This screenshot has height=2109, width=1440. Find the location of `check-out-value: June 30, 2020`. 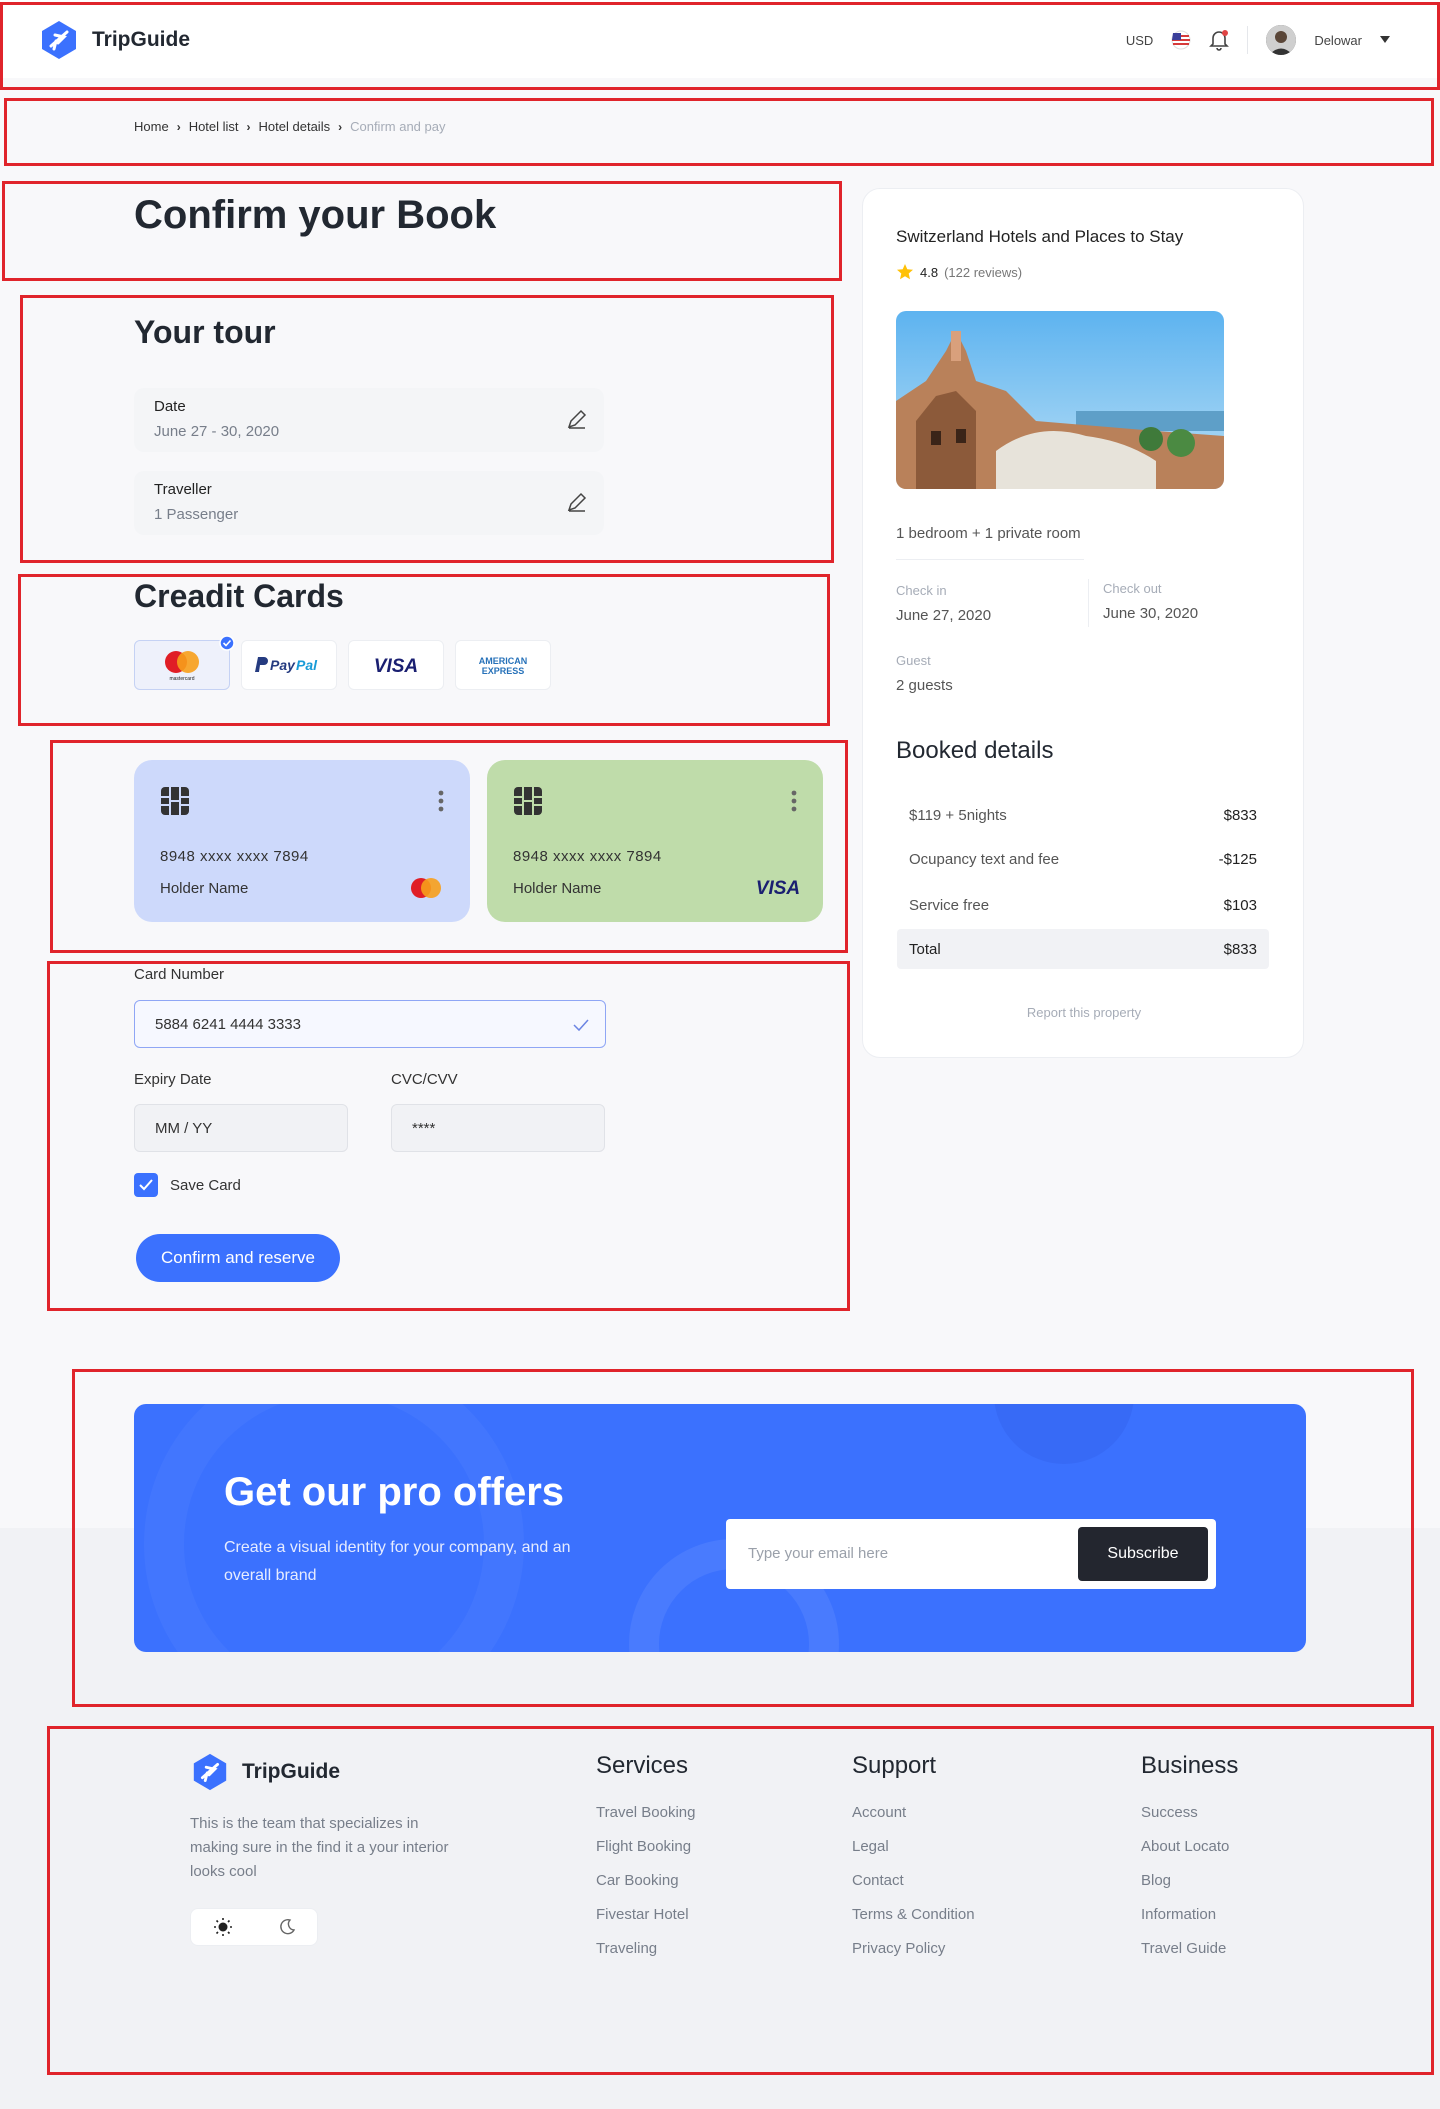

check-out-value: June 30, 2020 is located at coordinates (1151, 613).